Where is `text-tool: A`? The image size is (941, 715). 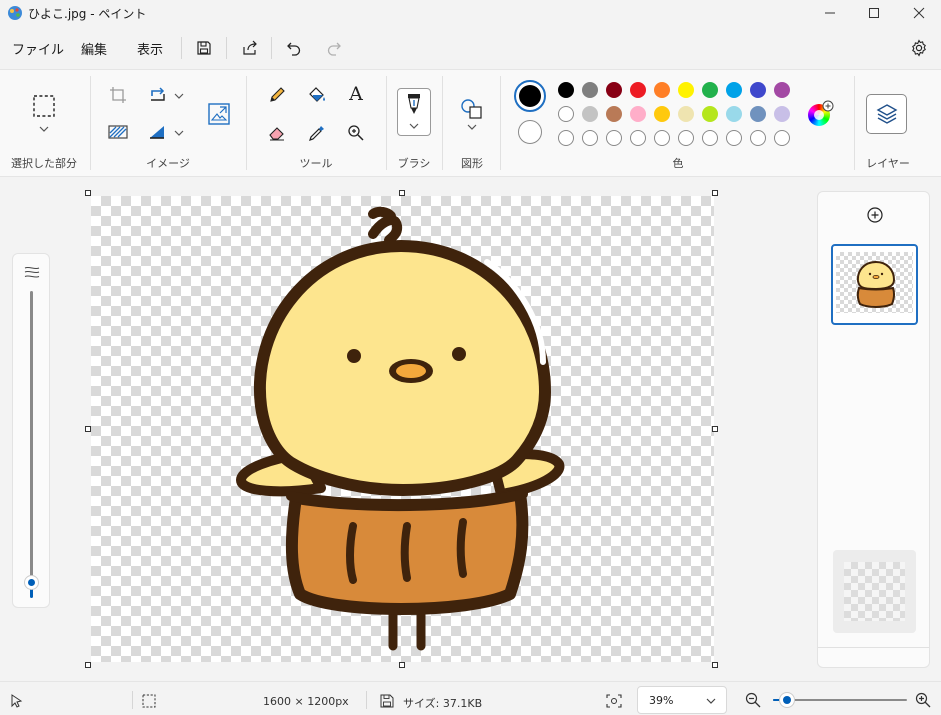 text-tool: A is located at coordinates (356, 94).